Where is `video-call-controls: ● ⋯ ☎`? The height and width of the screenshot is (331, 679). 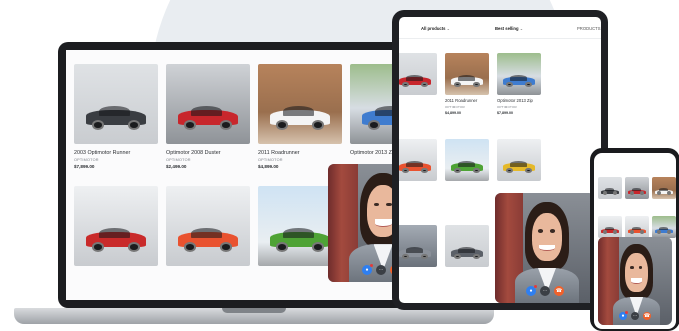 video-call-controls: ● ⋯ ☎ is located at coordinates (545, 291).